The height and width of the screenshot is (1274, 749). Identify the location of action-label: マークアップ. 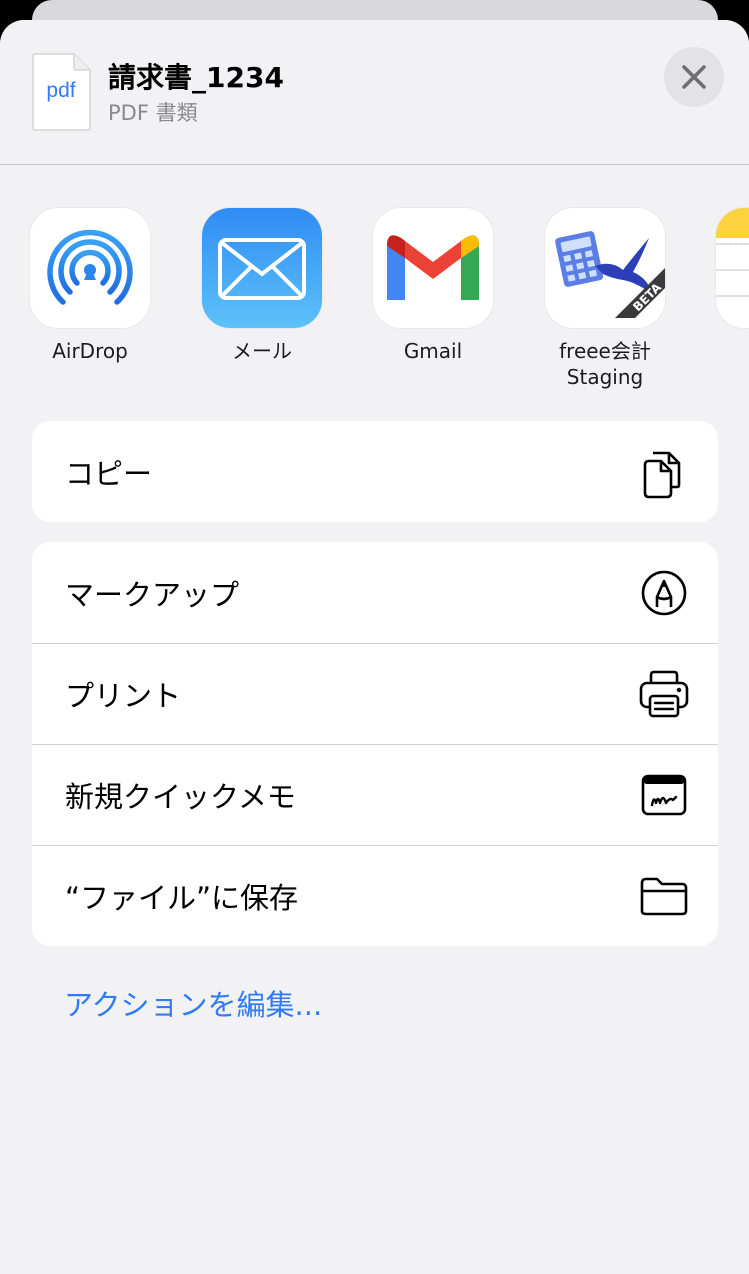
(152, 594).